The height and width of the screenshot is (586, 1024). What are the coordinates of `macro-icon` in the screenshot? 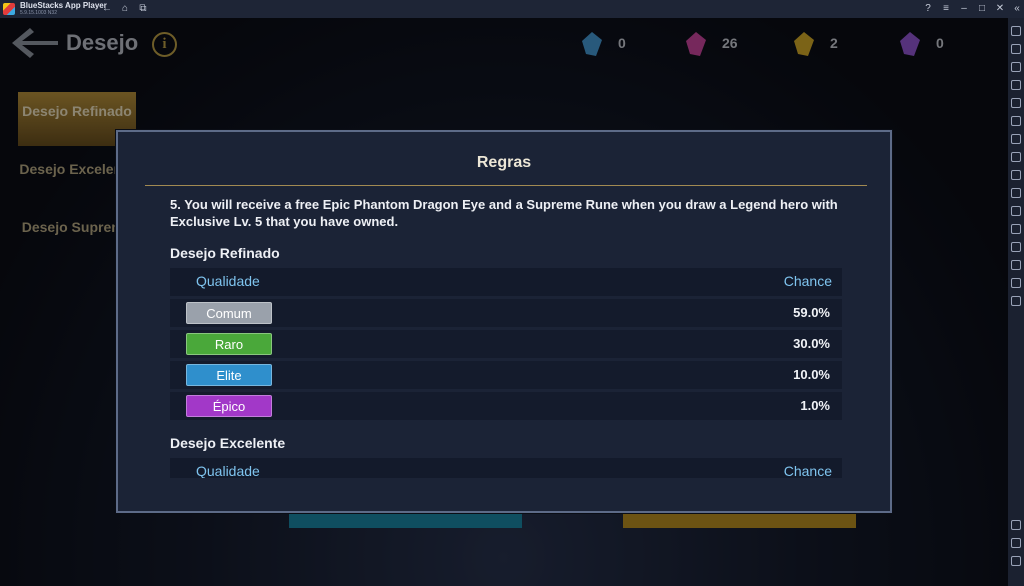 It's located at (1016, 121).